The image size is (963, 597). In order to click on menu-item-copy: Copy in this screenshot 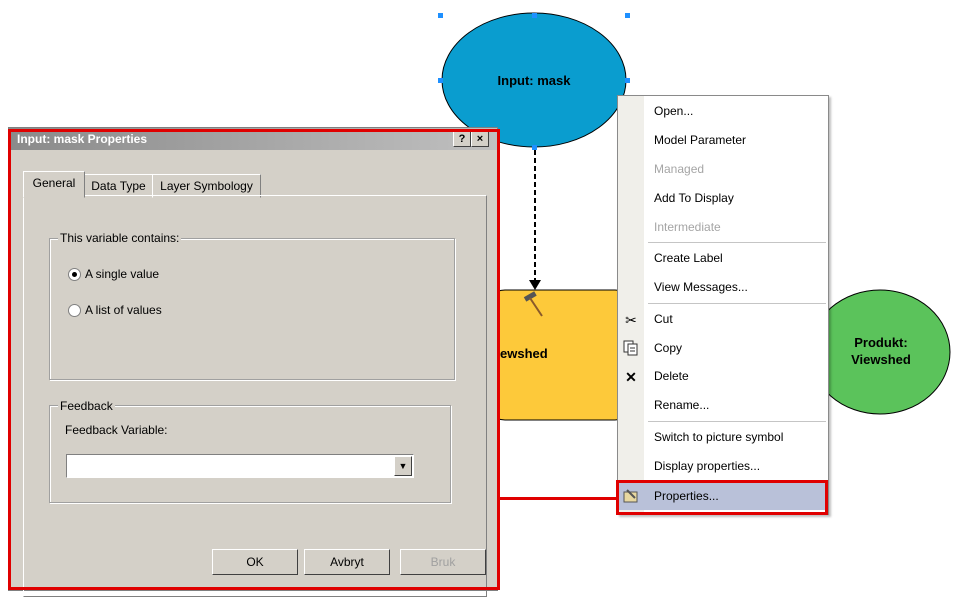, I will do `click(723, 348)`.